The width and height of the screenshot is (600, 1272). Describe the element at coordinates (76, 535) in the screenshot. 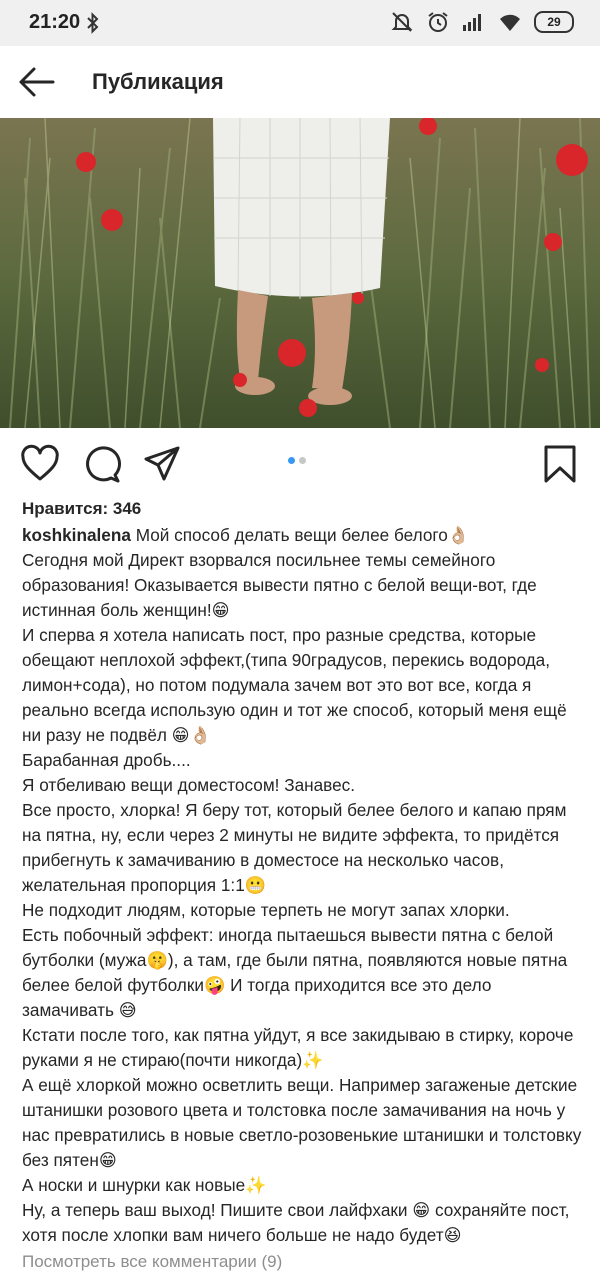

I see `caption-username: koshkinalena` at that location.